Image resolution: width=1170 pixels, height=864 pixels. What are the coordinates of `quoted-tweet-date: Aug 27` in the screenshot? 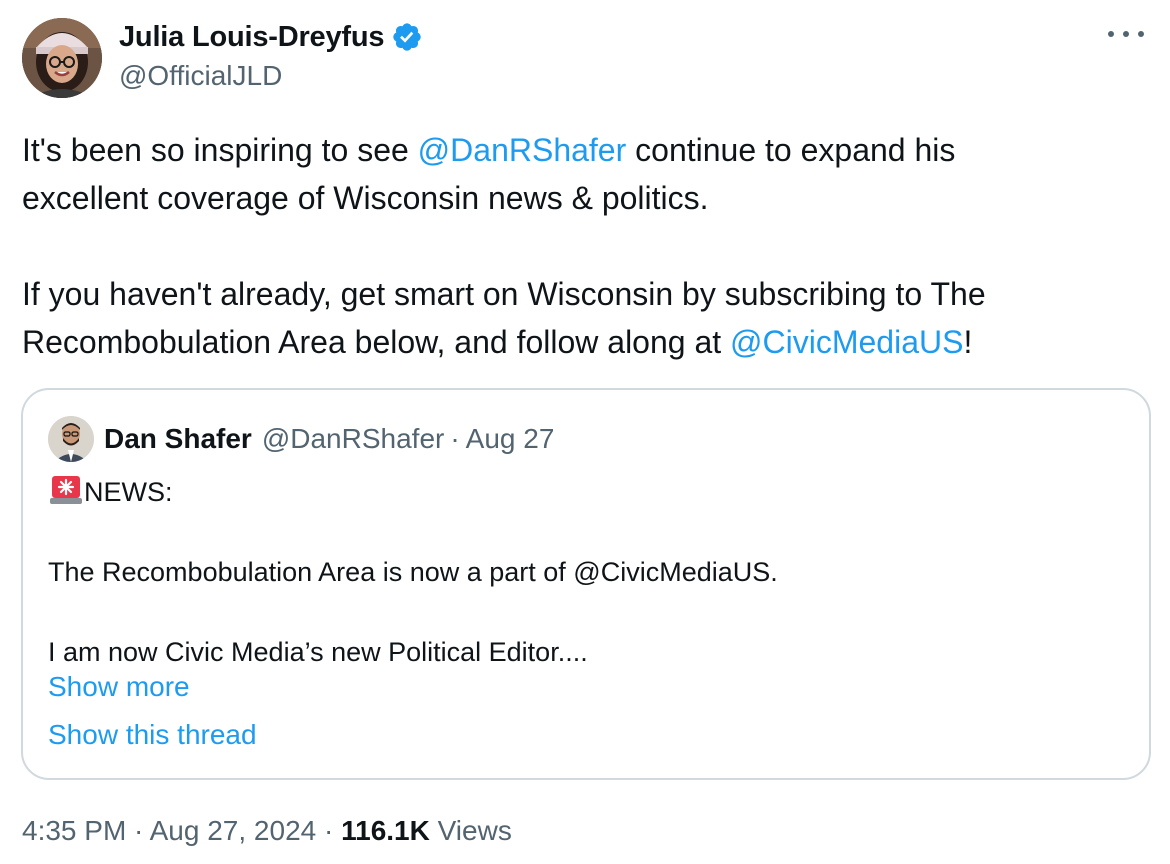 It's located at (510, 439).